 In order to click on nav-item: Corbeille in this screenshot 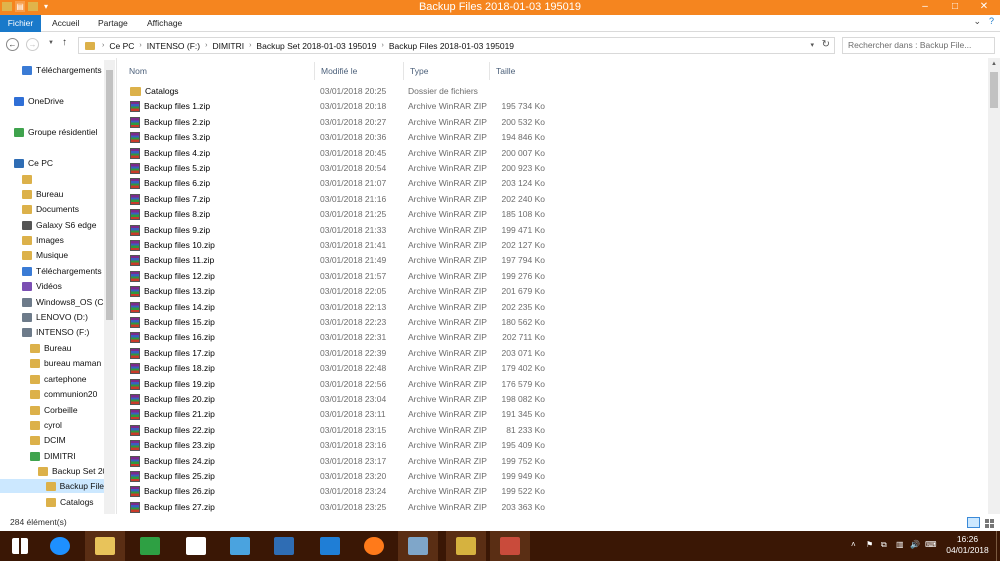, I will do `click(54, 410)`.